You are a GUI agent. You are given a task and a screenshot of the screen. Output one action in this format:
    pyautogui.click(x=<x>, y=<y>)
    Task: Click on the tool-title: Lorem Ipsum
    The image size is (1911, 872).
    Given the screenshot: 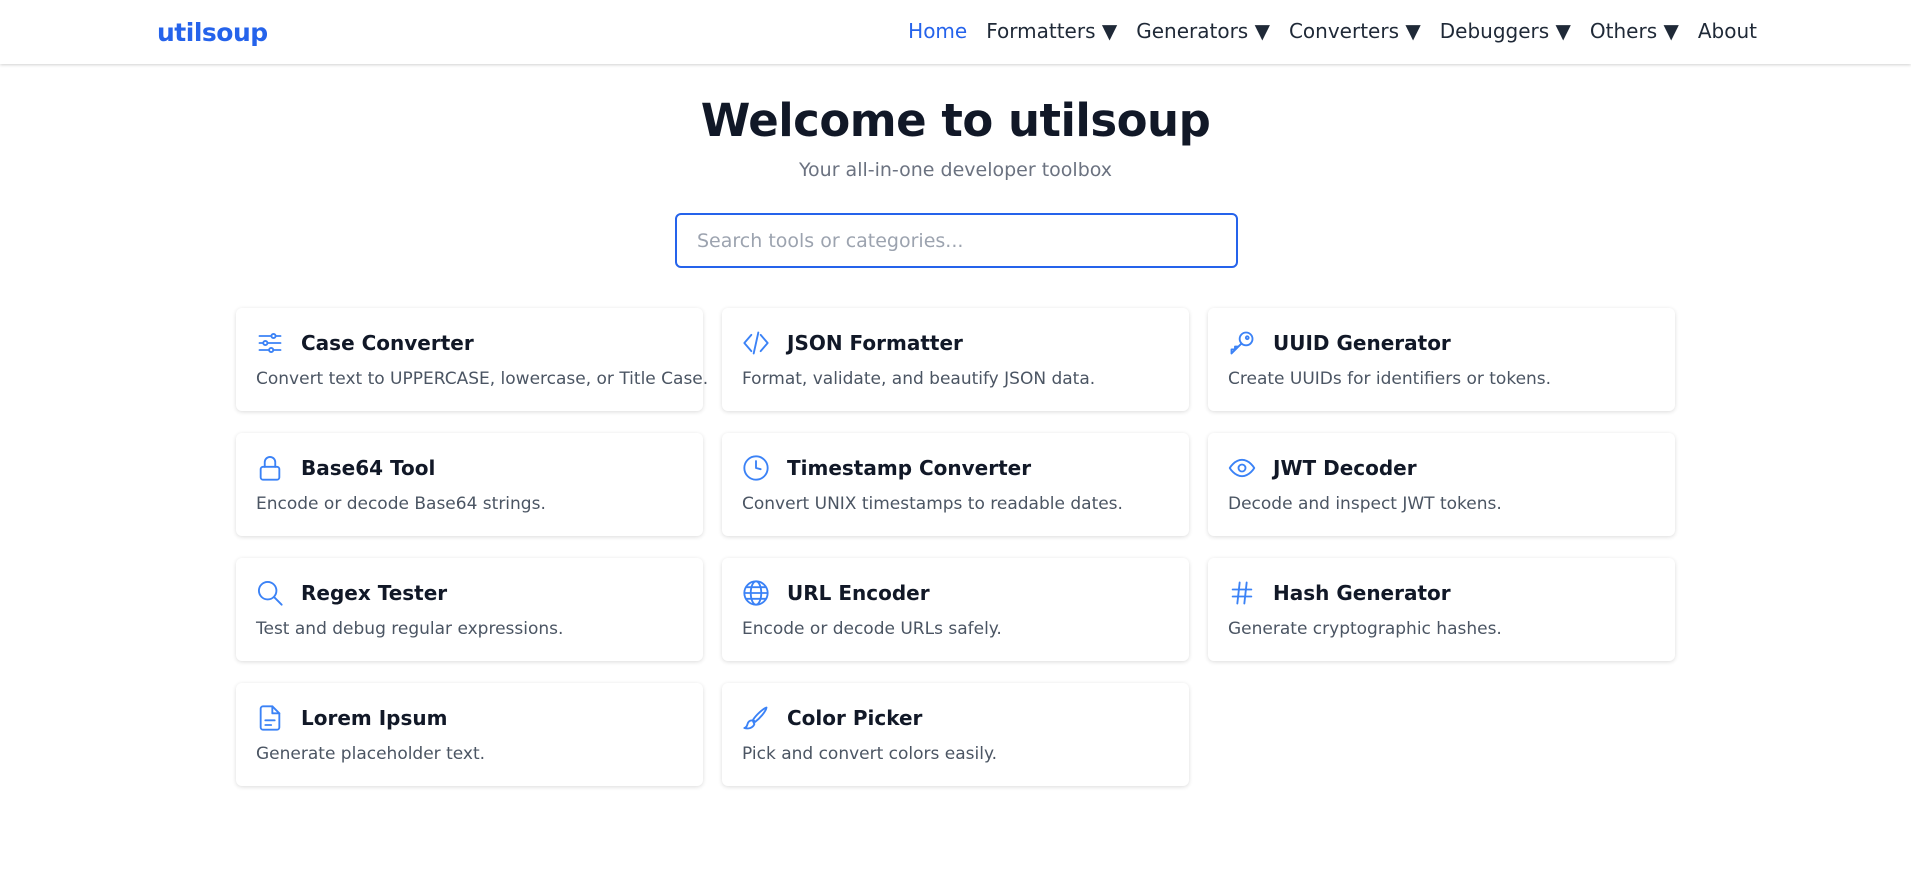 What is the action you would take?
    pyautogui.click(x=374, y=718)
    